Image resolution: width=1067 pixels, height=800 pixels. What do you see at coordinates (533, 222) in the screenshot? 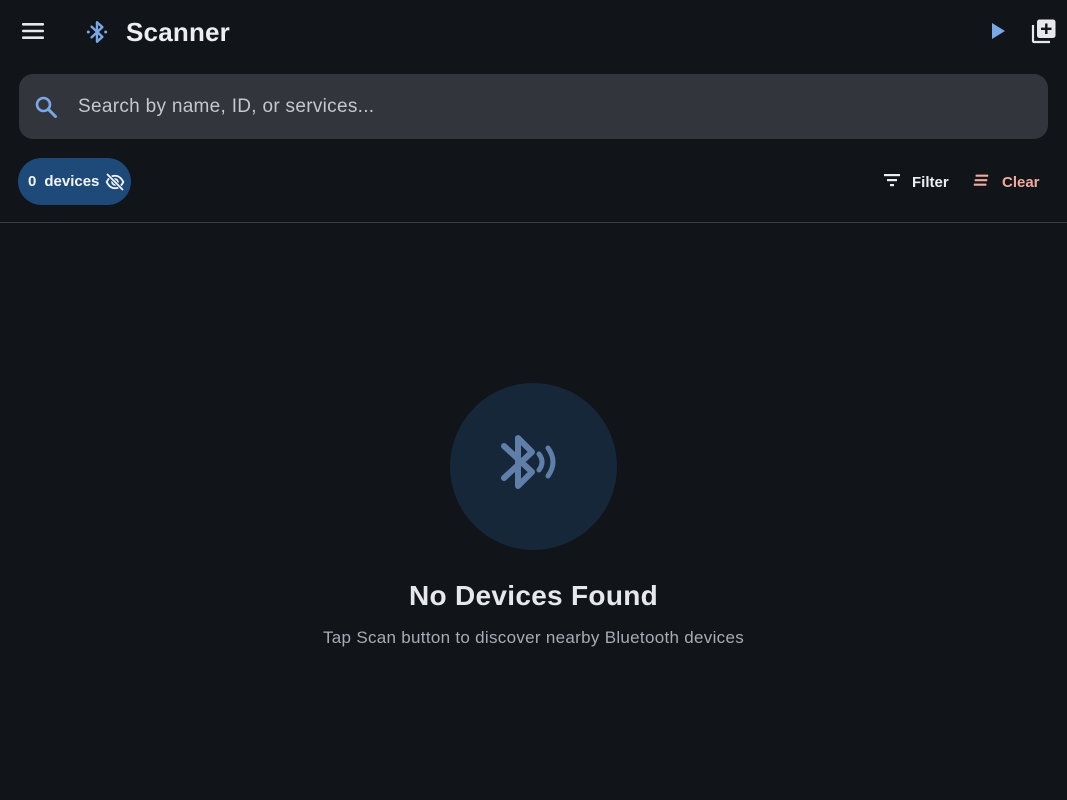
I see `divider` at bounding box center [533, 222].